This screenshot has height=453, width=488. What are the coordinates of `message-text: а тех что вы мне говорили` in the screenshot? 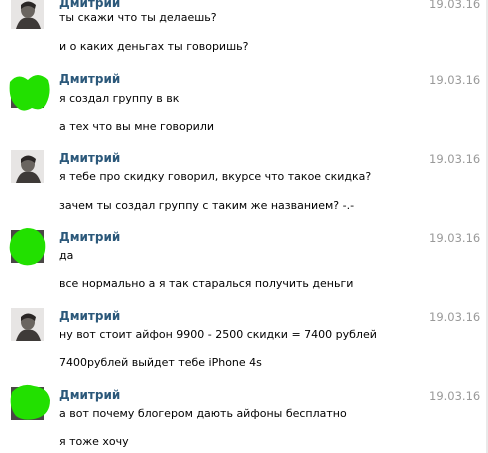 It's located at (137, 126).